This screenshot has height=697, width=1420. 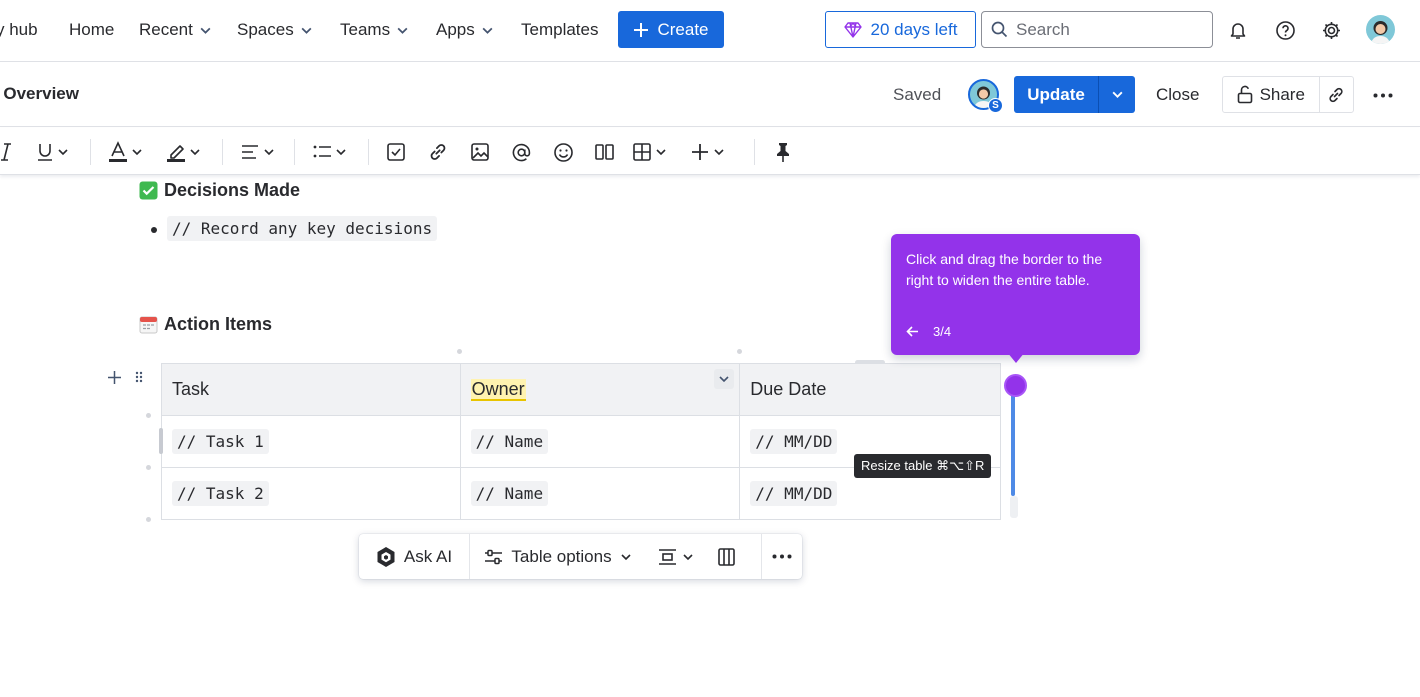 I want to click on more-actions-button, so click(x=1383, y=95).